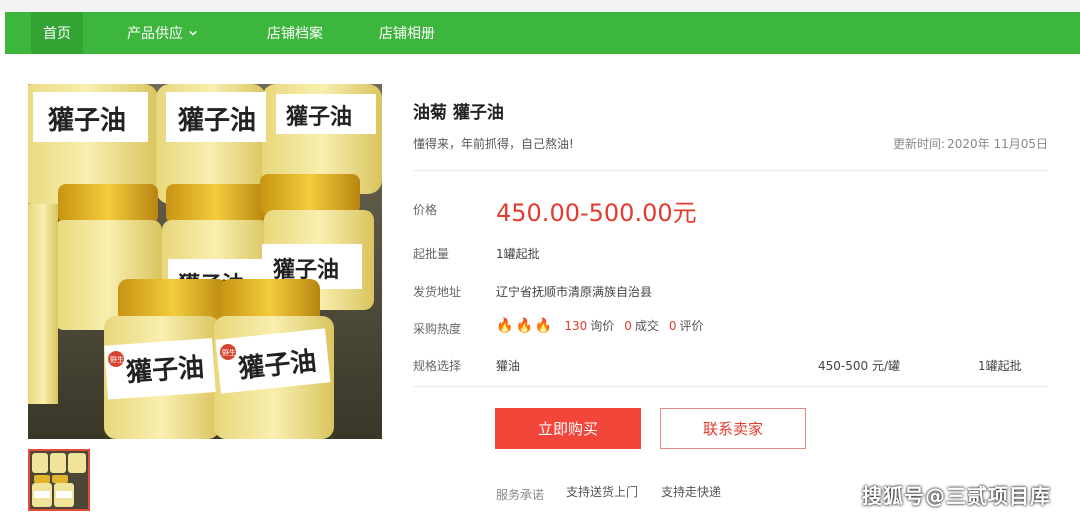  Describe the element at coordinates (508, 365) in the screenshot. I see `spec-option-name: 獾油` at that location.